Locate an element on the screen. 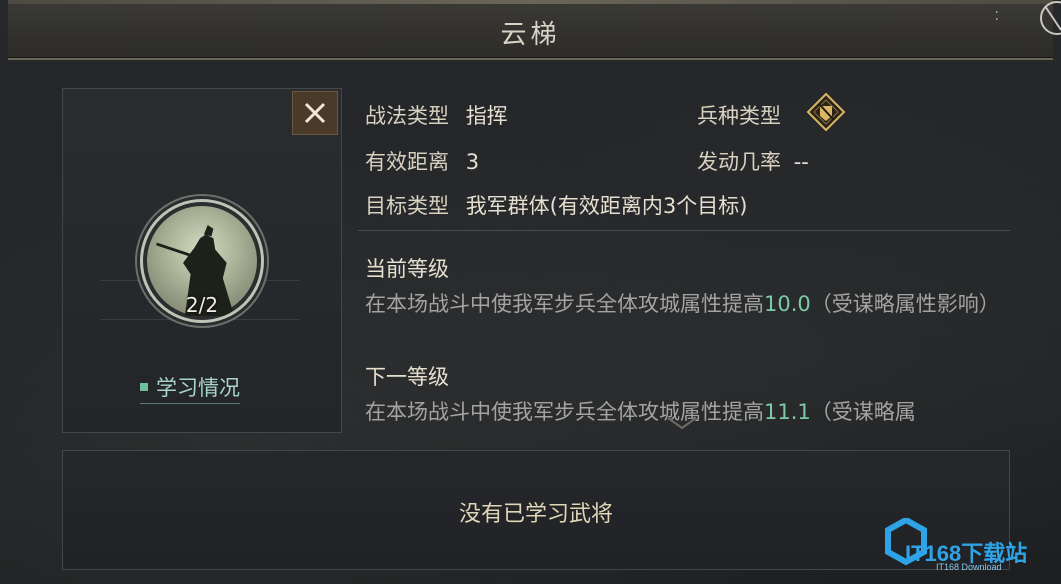  target-label: 目标类型 is located at coordinates (407, 206).